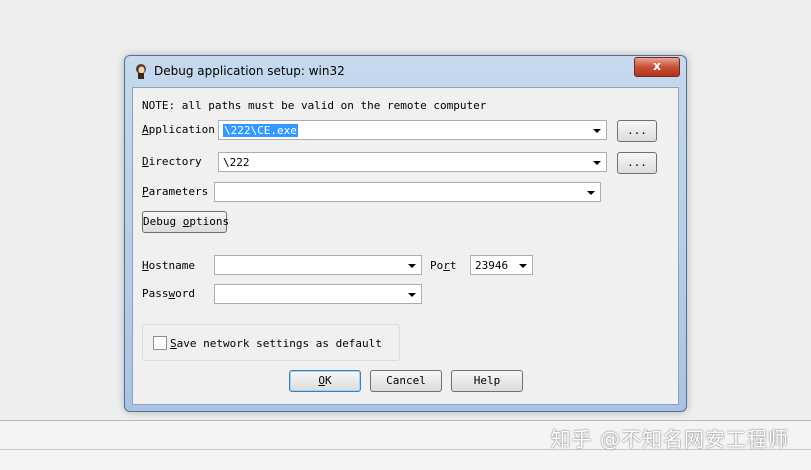 Image resolution: width=811 pixels, height=470 pixels. What do you see at coordinates (325, 381) in the screenshot?
I see `ok-button: OK` at bounding box center [325, 381].